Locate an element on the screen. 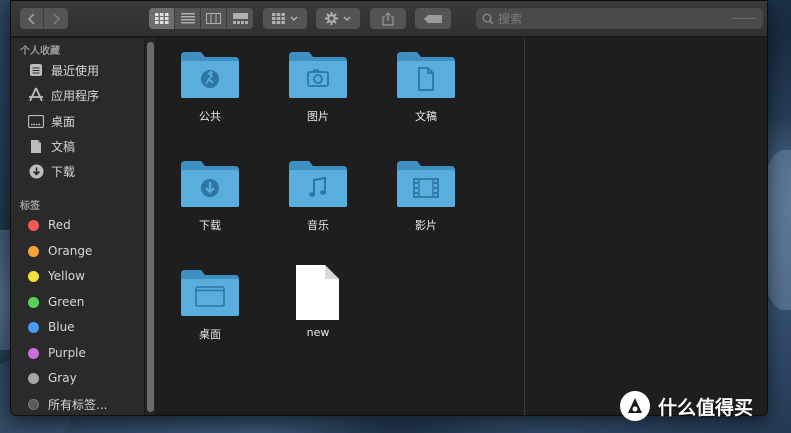 This screenshot has height=433, width=791. file-item-label: new is located at coordinates (318, 332).